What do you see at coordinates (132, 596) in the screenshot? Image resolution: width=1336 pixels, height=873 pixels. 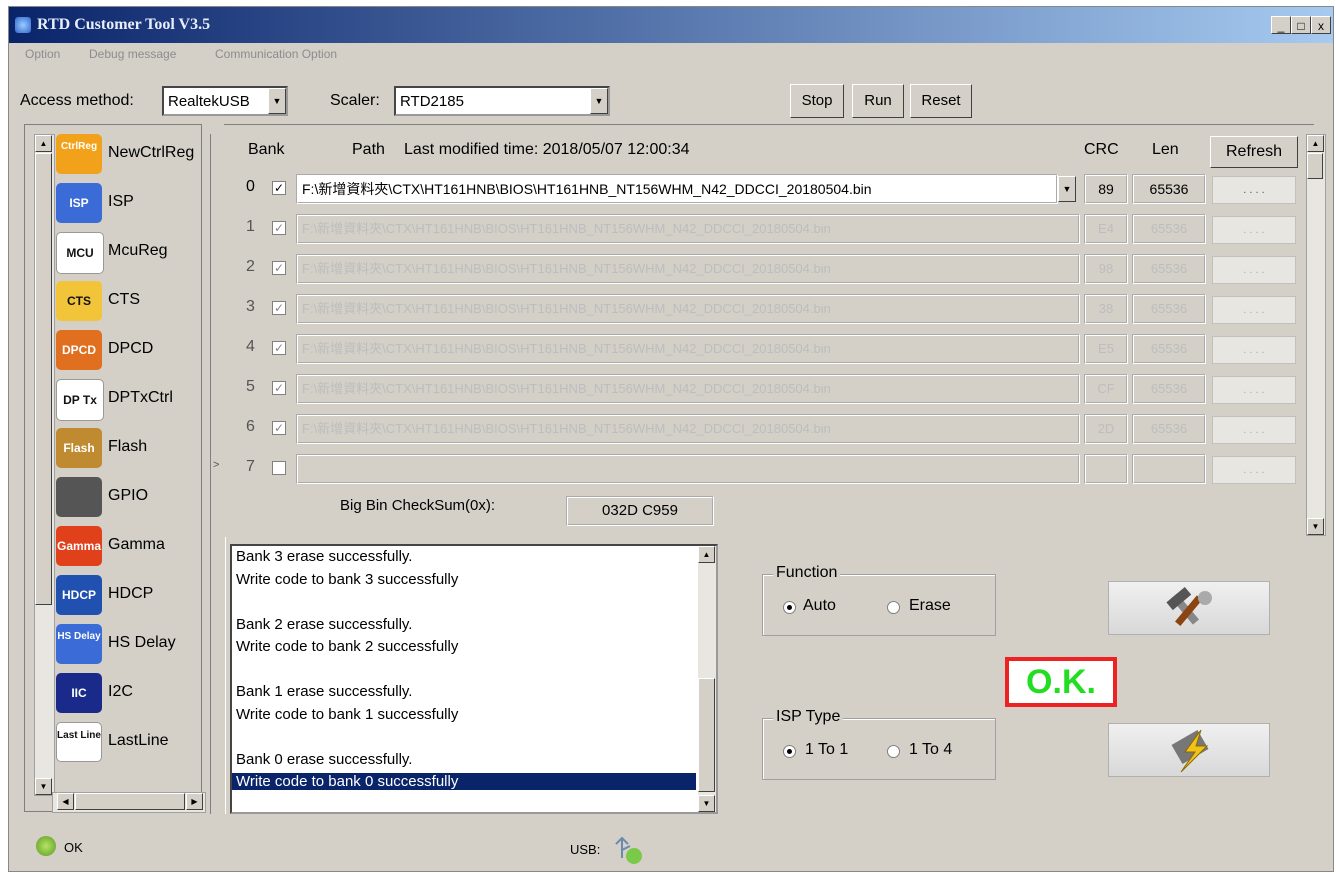 I see `nav-item-hdcp: HDCP HDCP` at bounding box center [132, 596].